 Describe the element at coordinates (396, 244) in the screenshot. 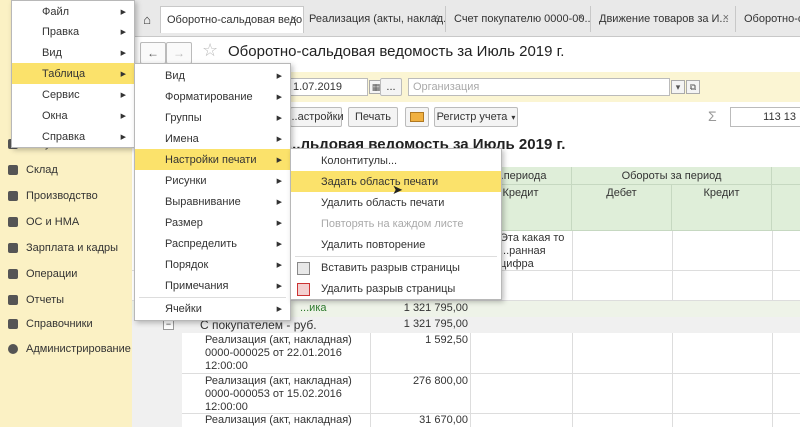

I see `print-item-remove-repeat: Удалить повторение` at that location.